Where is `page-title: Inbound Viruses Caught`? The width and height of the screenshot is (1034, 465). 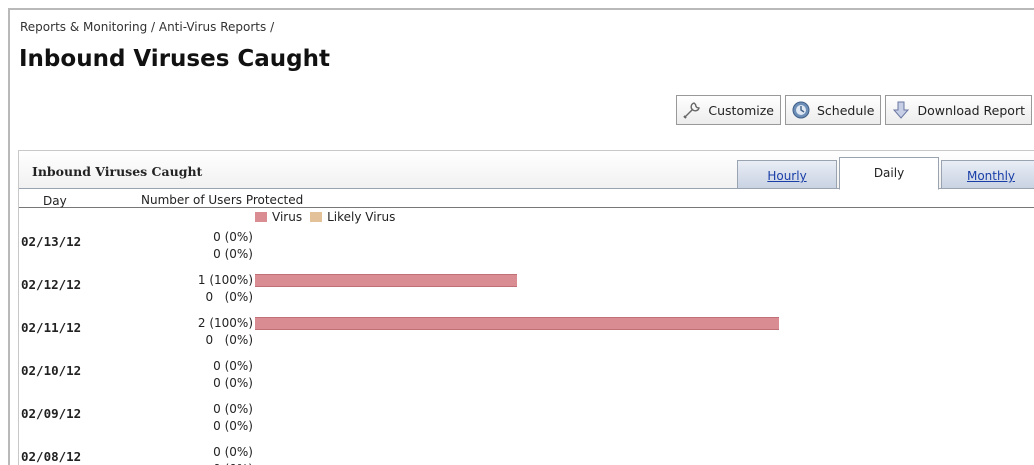
page-title: Inbound Viruses Caught is located at coordinates (175, 59).